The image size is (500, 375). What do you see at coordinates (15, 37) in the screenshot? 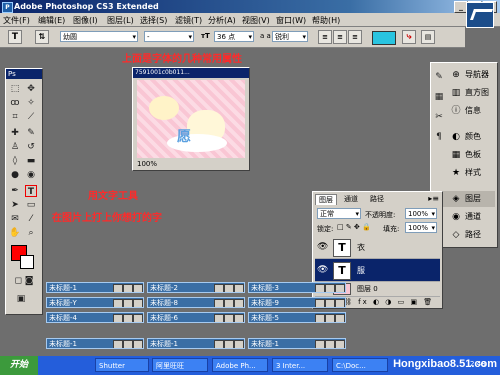
I see `text-tool-preset-icon: T` at bounding box center [15, 37].